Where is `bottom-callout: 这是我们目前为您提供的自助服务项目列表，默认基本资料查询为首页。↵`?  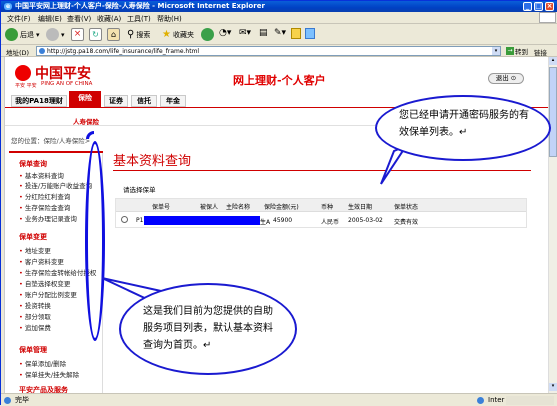
bottom-callout: 这是我们目前为您提供的自助服务项目列表，默认基本资料查询为首页。↵ is located at coordinates (208, 329).